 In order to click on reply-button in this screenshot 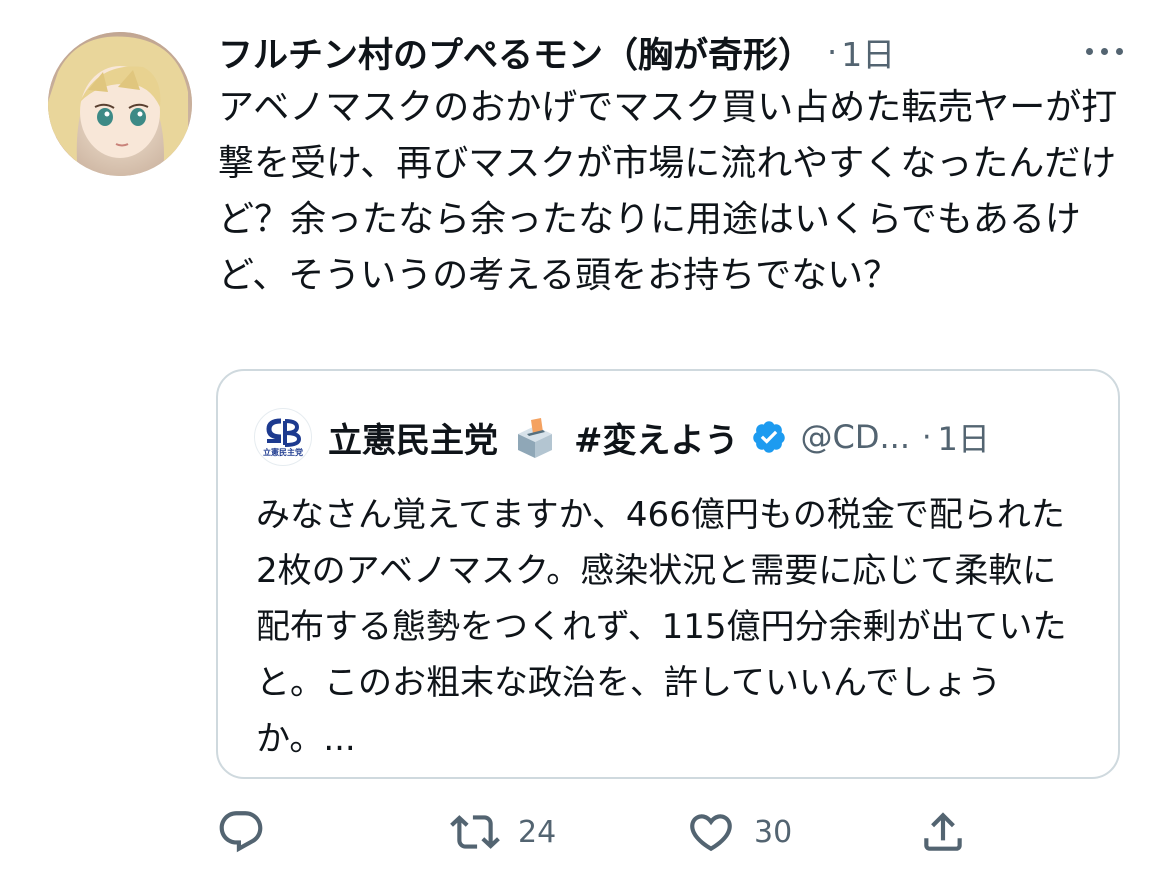, I will do `click(241, 832)`.